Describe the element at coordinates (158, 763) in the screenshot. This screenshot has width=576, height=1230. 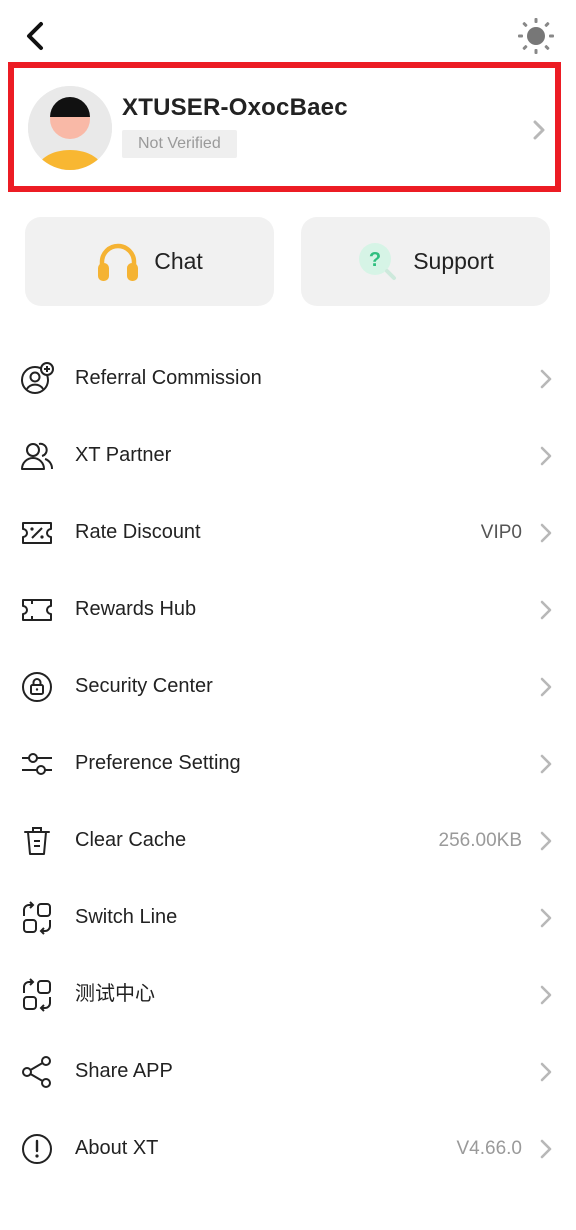
I see `menu-item-label: Preference Setting` at that location.